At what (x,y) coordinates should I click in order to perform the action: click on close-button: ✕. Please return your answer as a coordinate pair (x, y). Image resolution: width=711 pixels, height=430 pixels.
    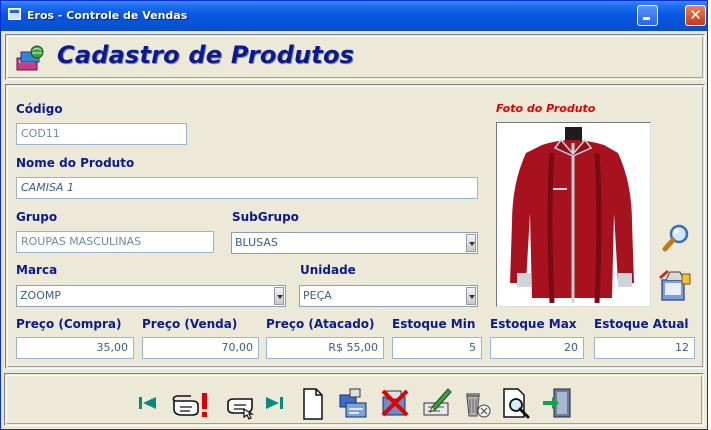
    Looking at the image, I should click on (695, 15).